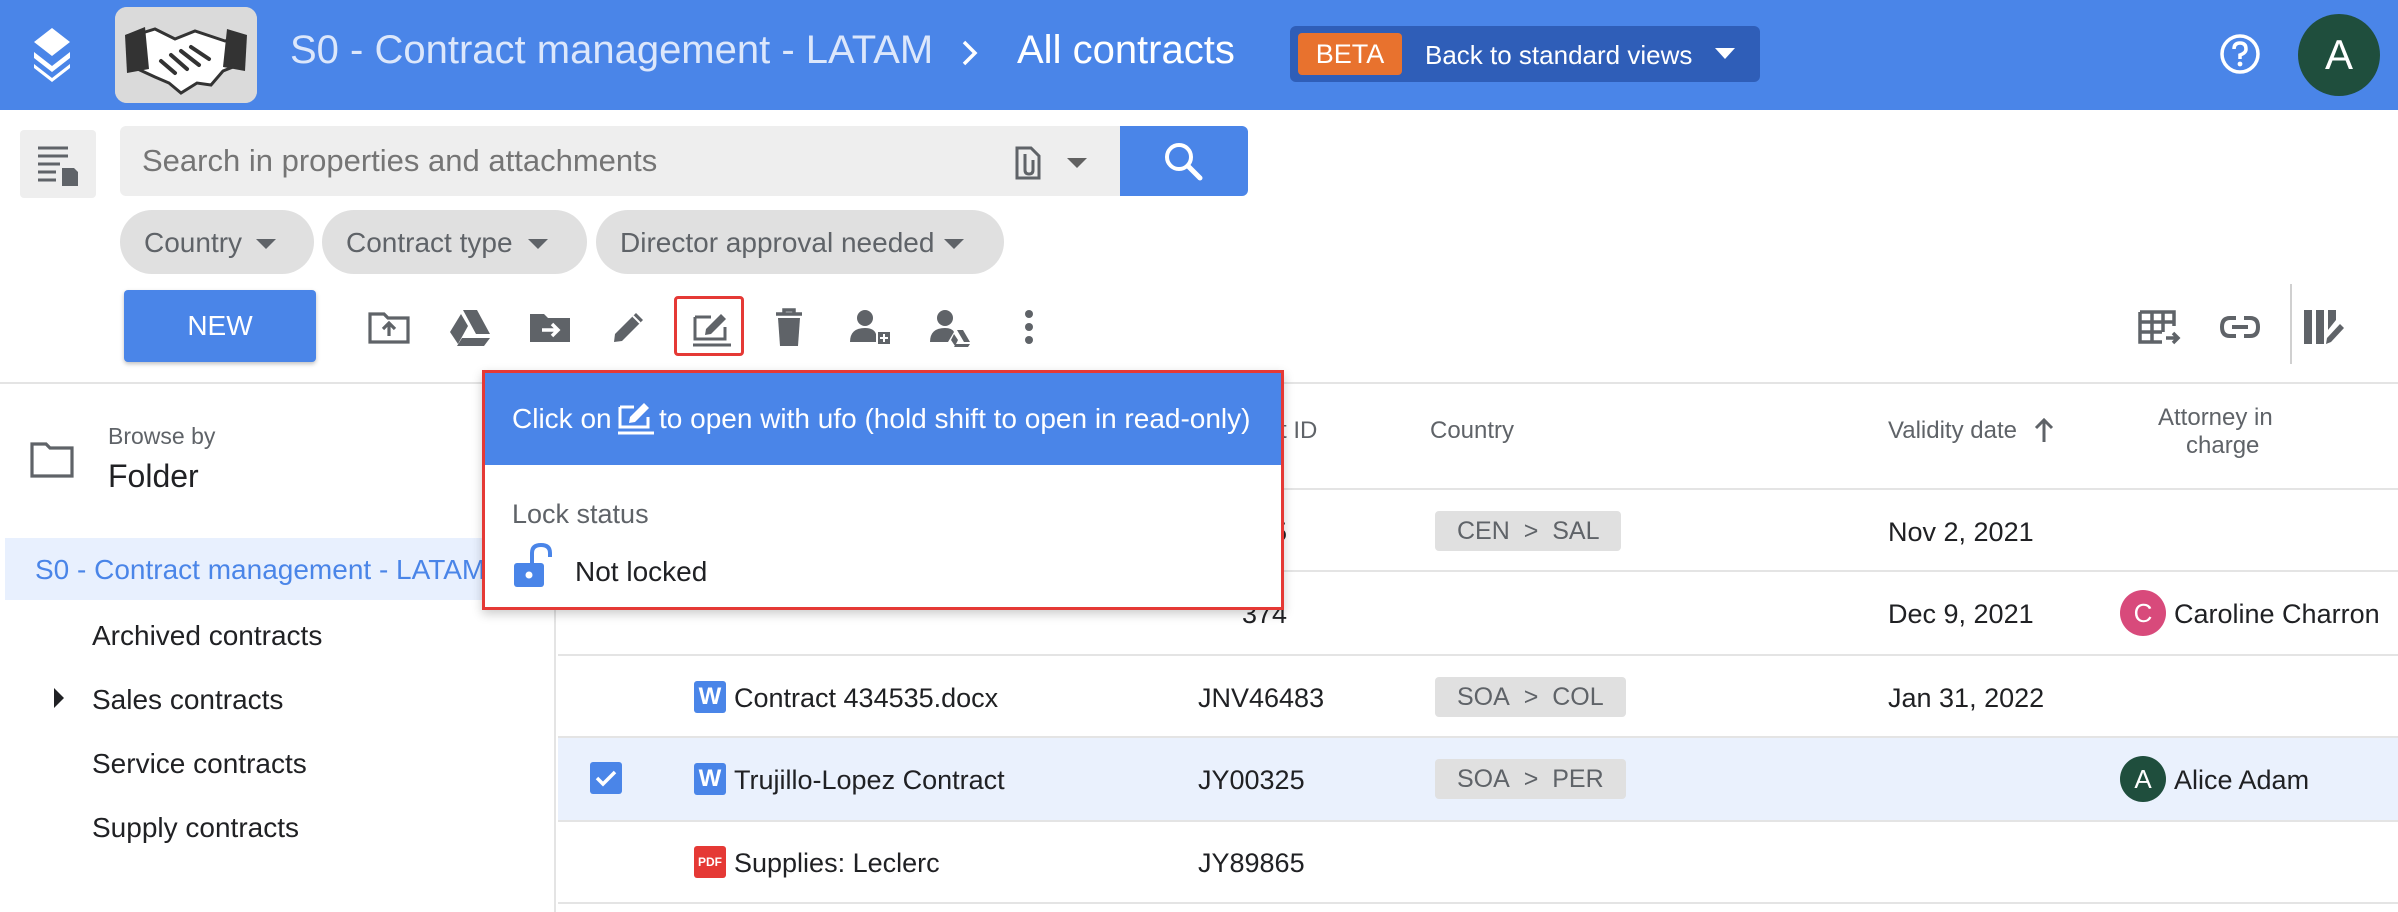  I want to click on sidebar-item-supply-contracts: Supply contracts, so click(195, 828).